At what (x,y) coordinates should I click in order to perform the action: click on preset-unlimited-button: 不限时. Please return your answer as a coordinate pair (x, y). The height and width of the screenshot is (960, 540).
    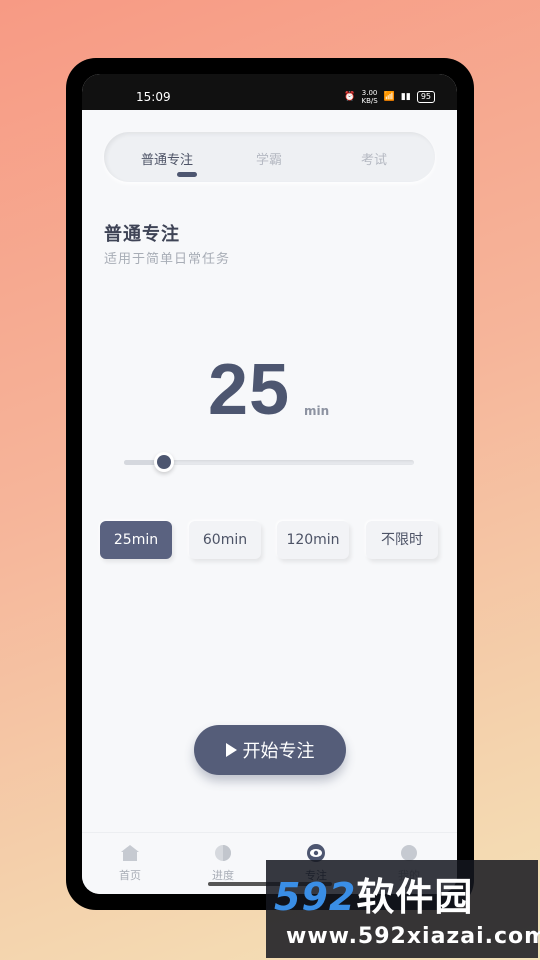
    Looking at the image, I should click on (402, 540).